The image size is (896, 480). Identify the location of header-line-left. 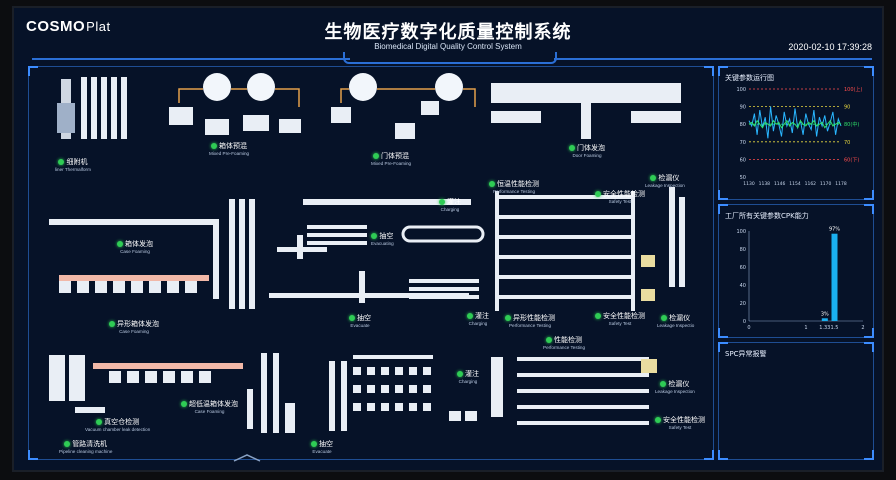
(191, 59).